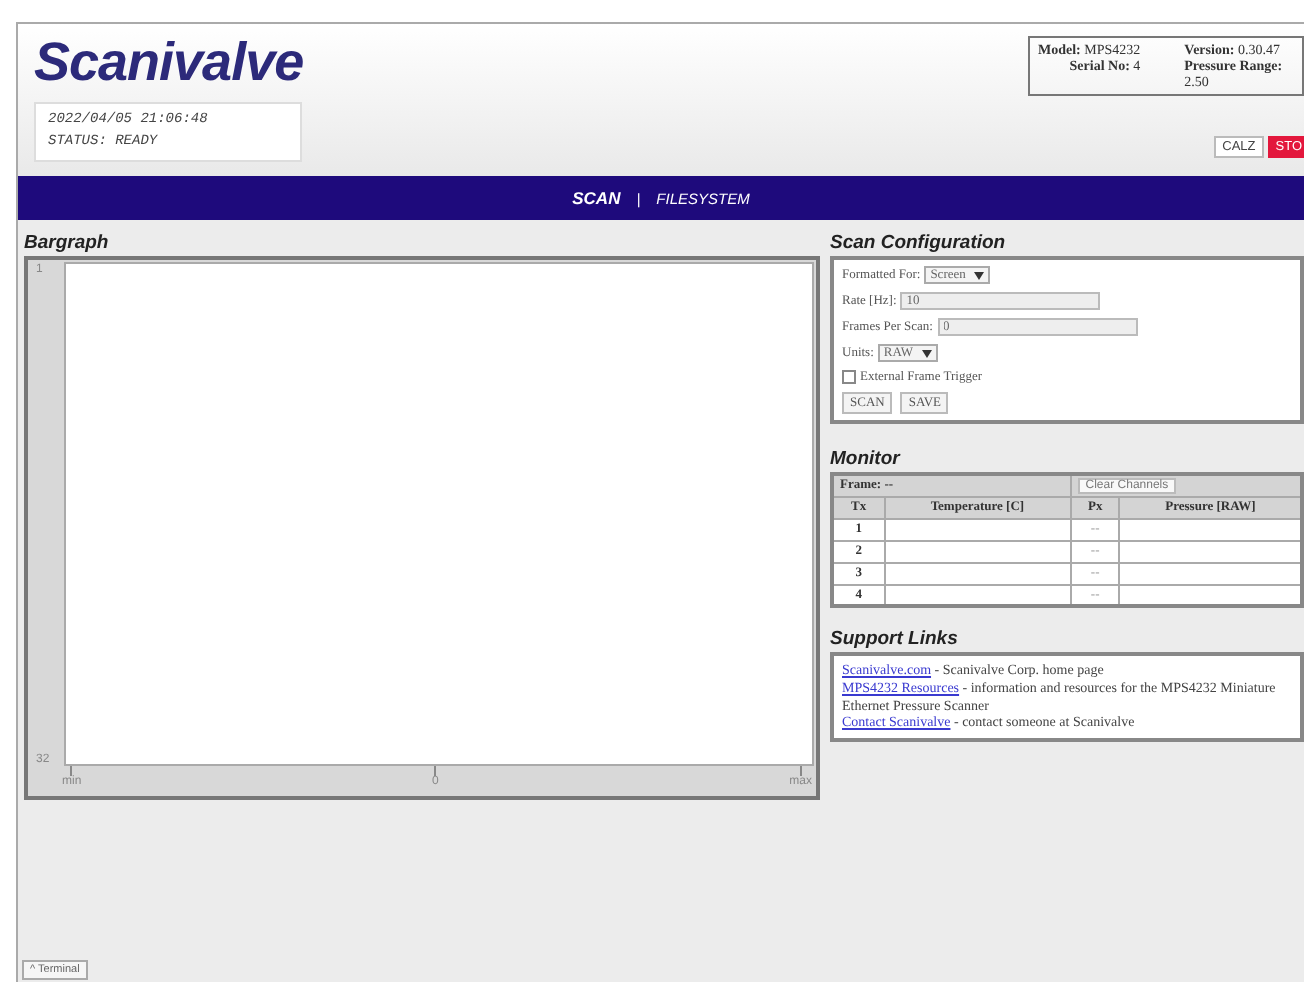  Describe the element at coordinates (895, 639) in the screenshot. I see `panel-title: Support Links` at that location.